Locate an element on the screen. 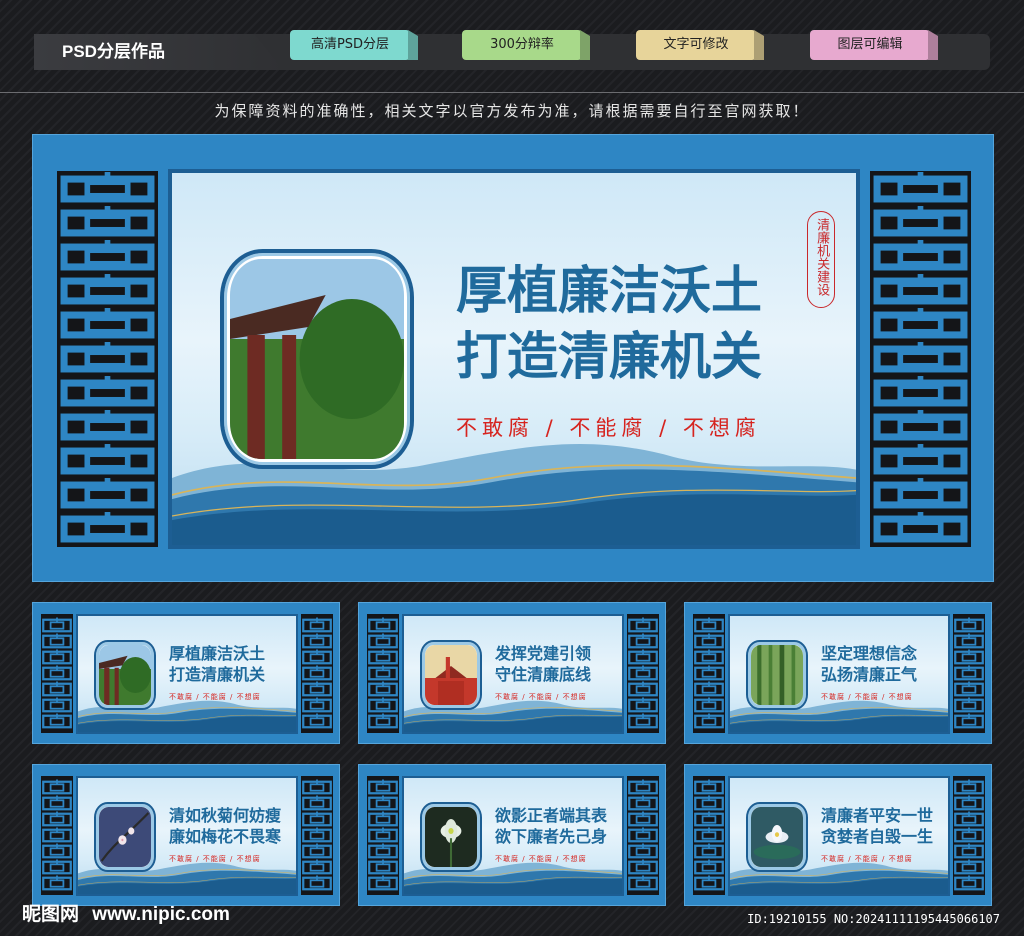 This screenshot has width=1024, height=936. footer-logo: 昵图网 www.nipic.com is located at coordinates (126, 912).